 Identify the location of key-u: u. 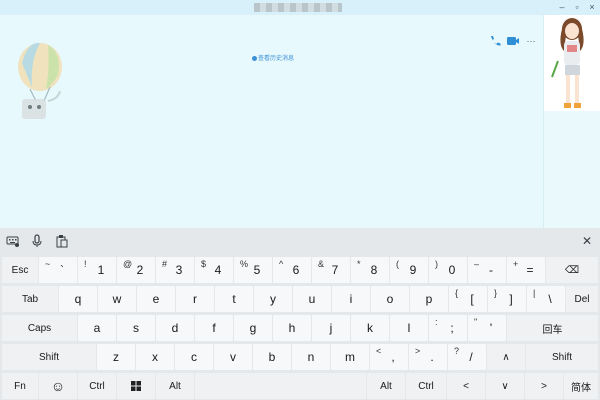
(312, 299).